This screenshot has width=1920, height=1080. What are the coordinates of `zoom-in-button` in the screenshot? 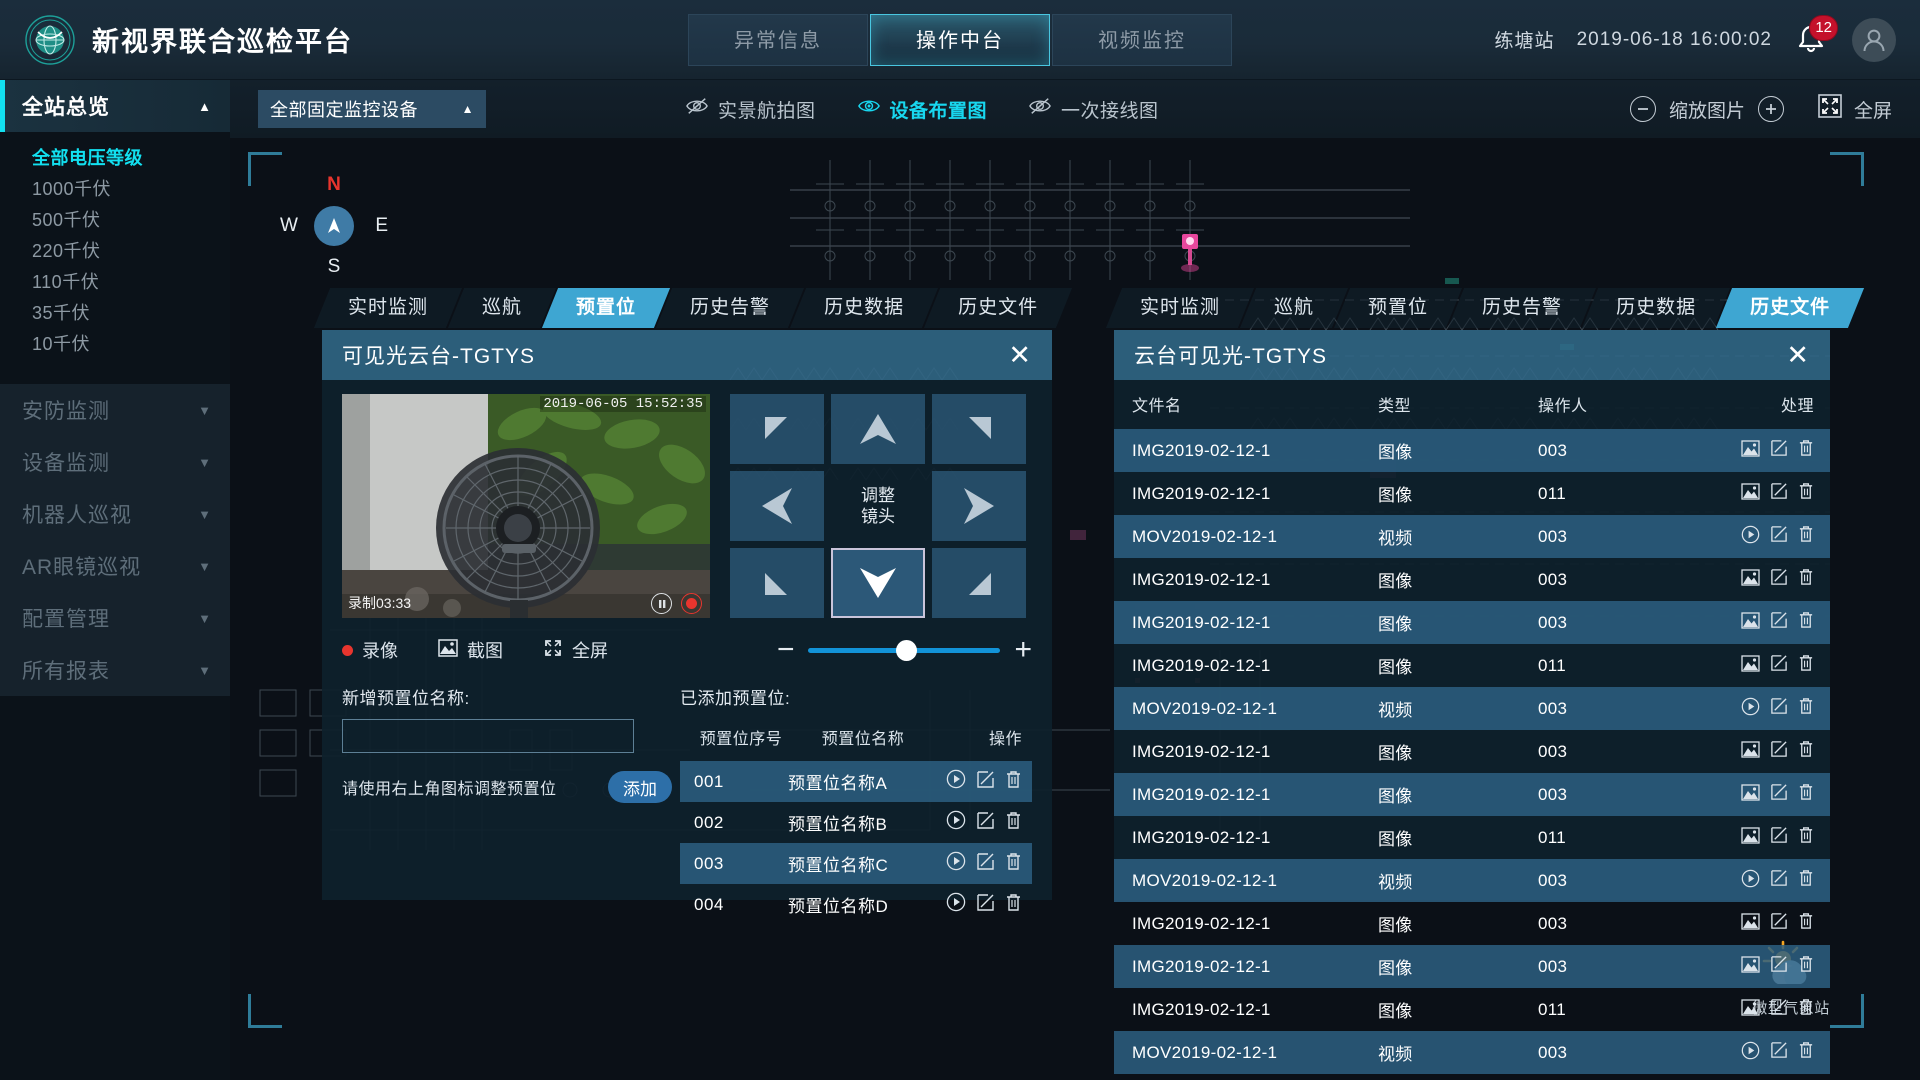 It's located at (1770, 109).